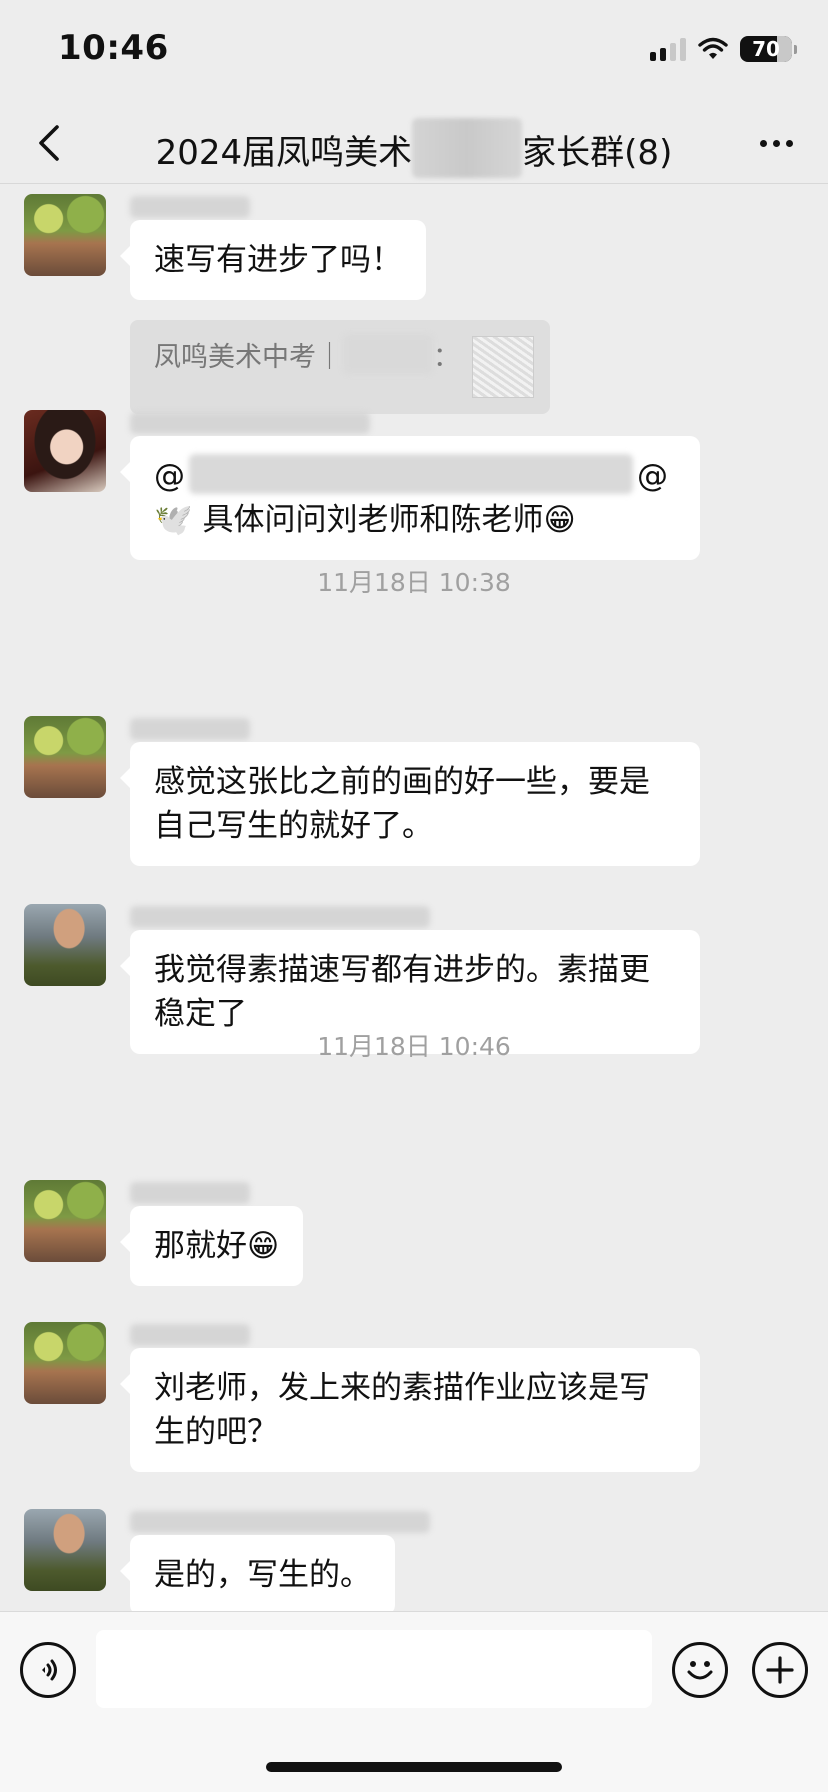  I want to click on title-left: 2024届凤鸣美术, so click(284, 153).